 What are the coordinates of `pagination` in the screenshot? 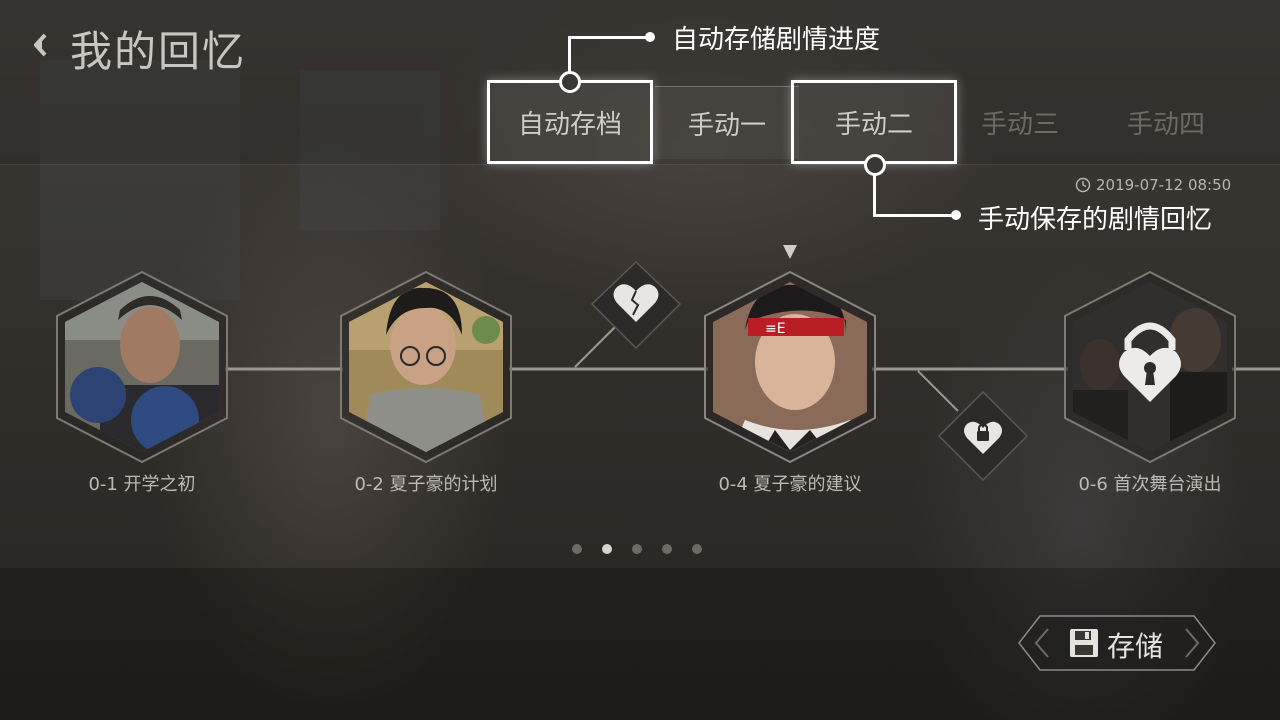 It's located at (637, 549).